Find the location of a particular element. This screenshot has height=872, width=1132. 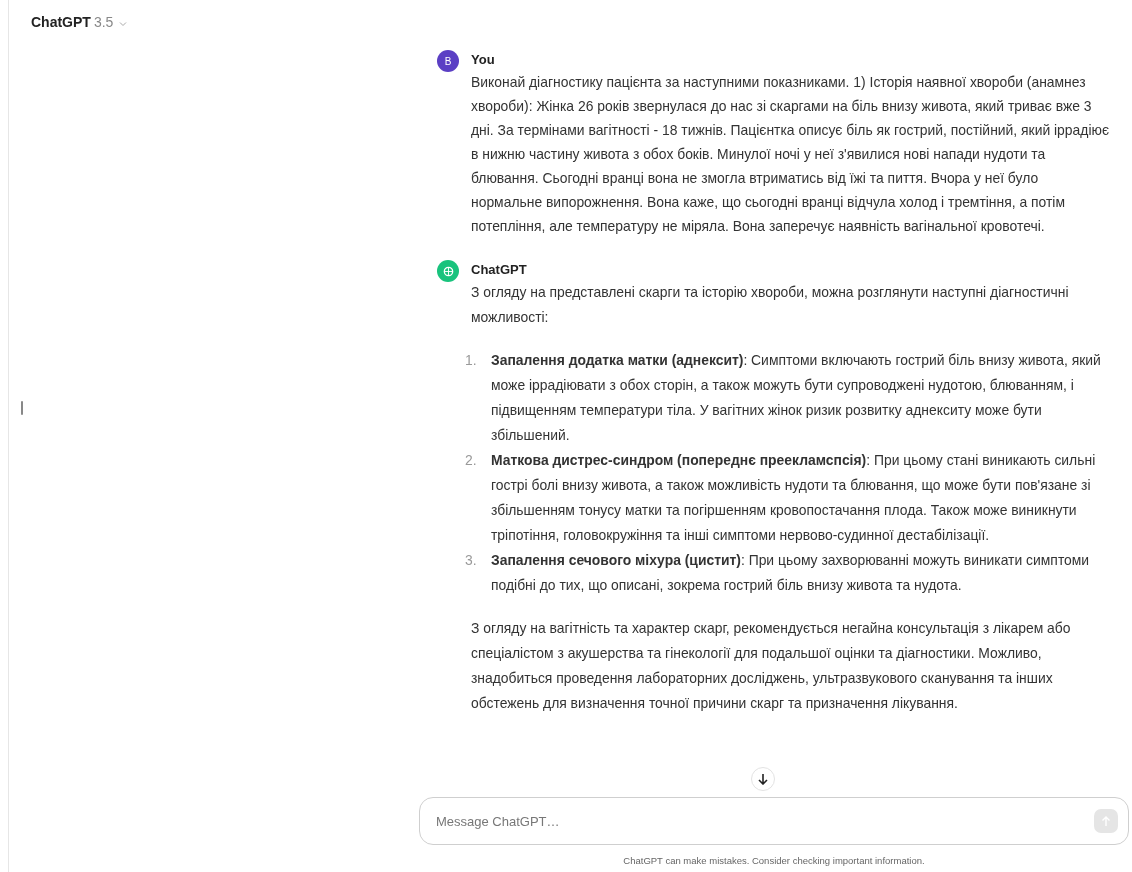

list-item-text: Маткова дистрес-синдром (попереднє преекламспсія): При цьому стані виникають сильні гострі болі внизу живота, а також можливість нудоти та блювання, що може бути пов'язане зі збільшенням тонусу матки та погіршенням кровопостачання плода. Також може виникнути тріпотіння, головокружіння та інші симптоми нервово-судинної дестабілізації. is located at coordinates (794, 498).